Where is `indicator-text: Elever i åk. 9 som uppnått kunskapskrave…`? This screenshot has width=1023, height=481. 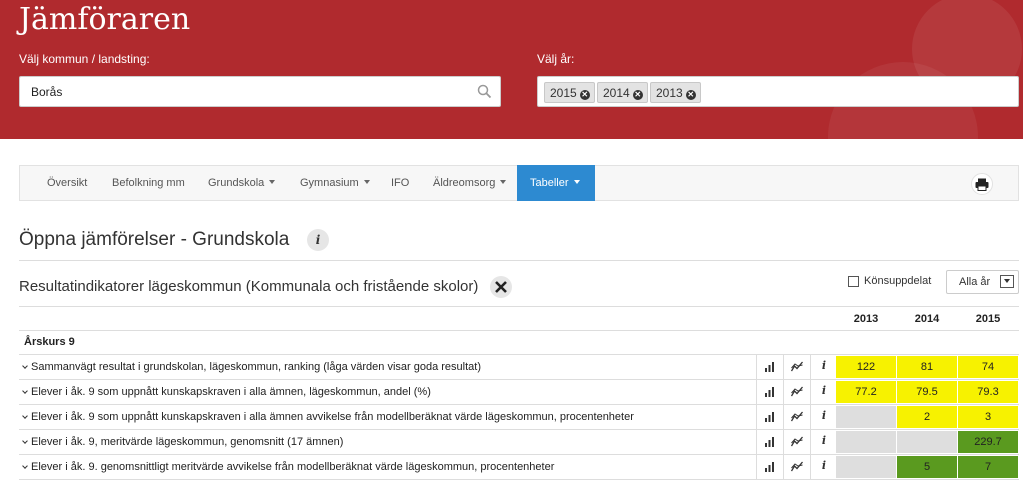
indicator-text: Elever i åk. 9 som uppnått kunskapskrave… is located at coordinates (231, 392).